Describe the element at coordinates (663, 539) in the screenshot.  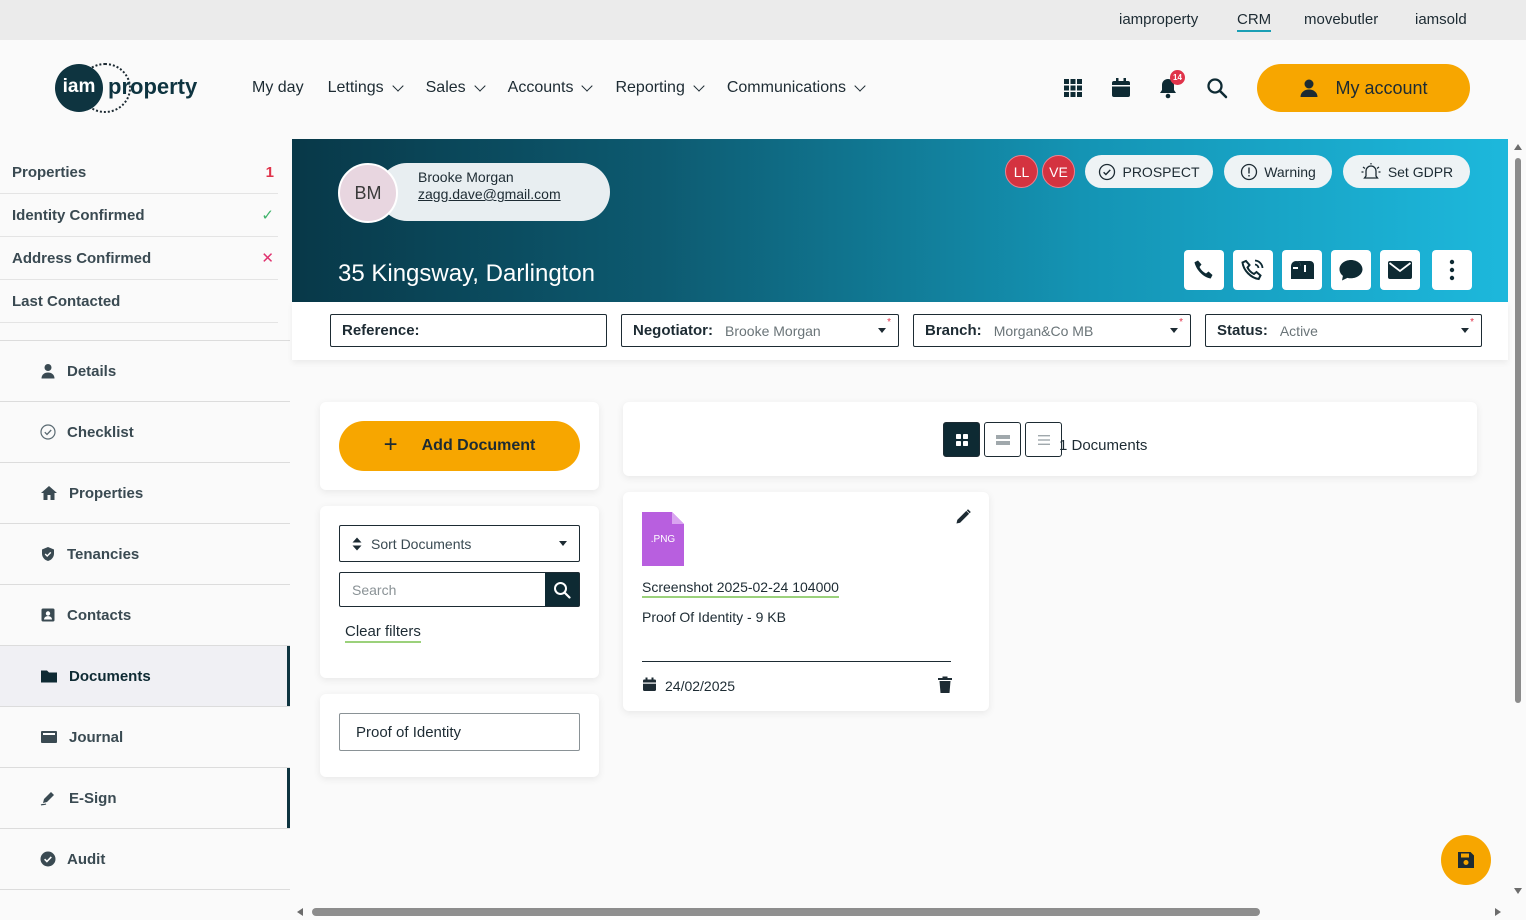
I see `png-file-icon: .PNG` at that location.